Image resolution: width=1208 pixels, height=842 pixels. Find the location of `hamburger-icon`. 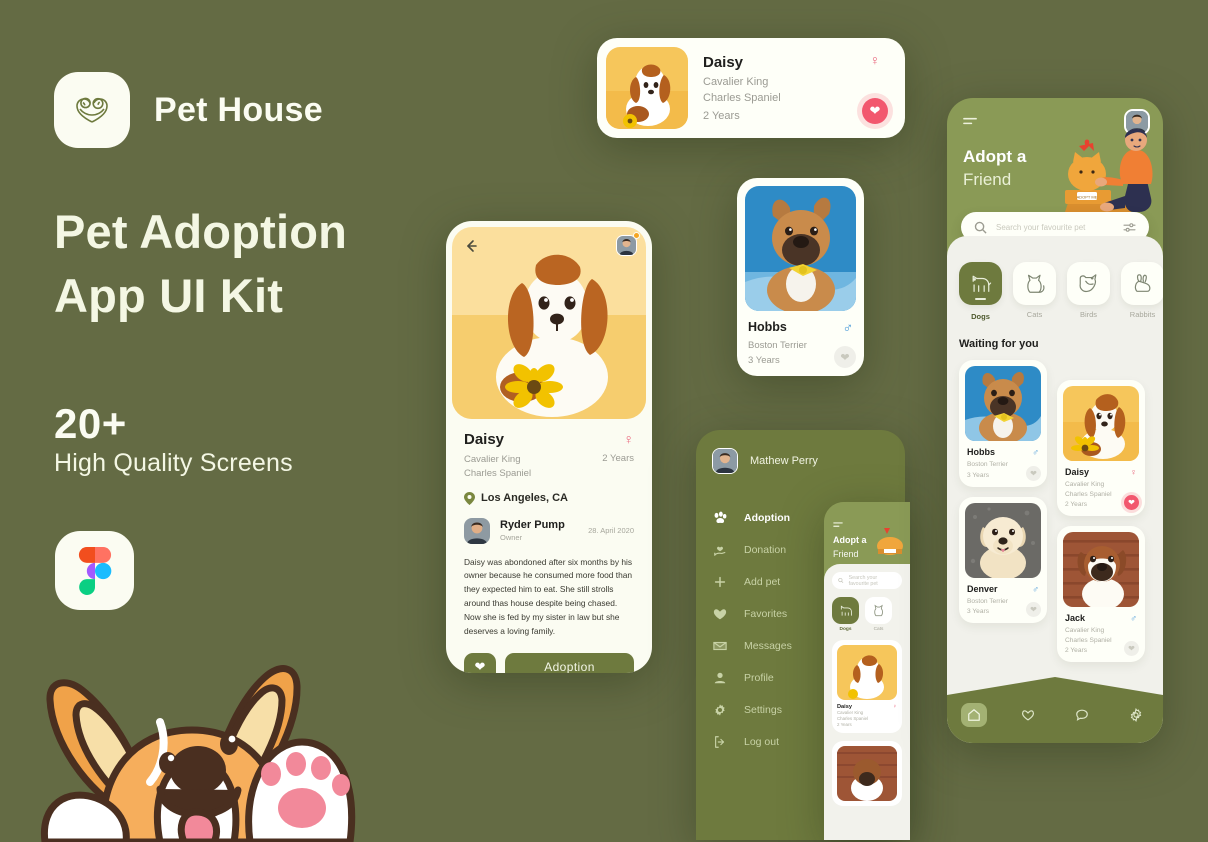

hamburger-icon is located at coordinates (838, 525).